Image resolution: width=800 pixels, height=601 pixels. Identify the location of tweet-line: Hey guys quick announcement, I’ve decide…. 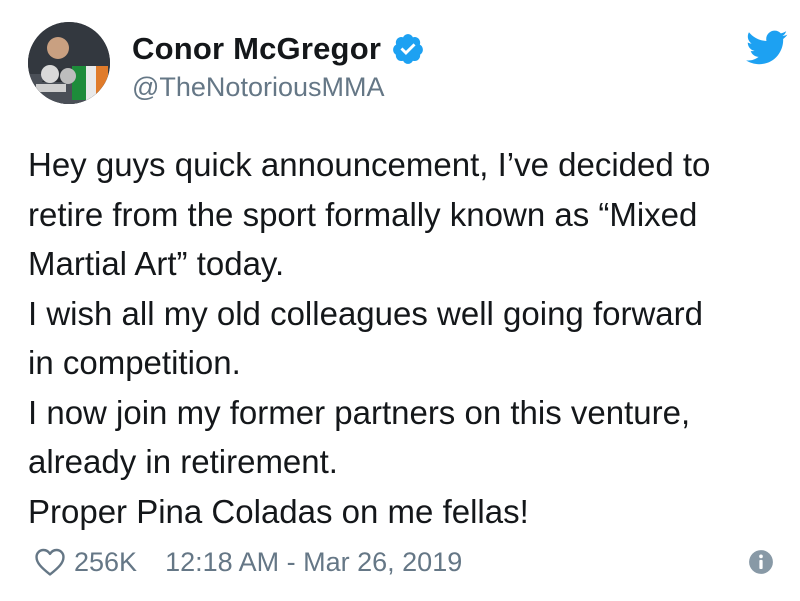
(369, 164).